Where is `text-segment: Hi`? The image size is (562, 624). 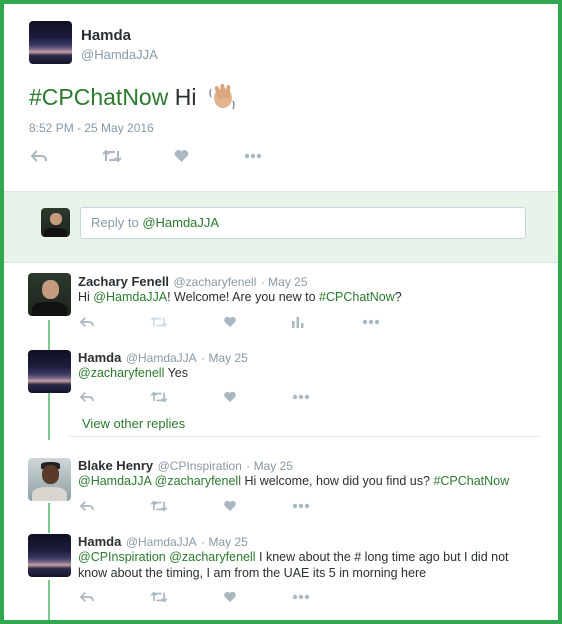
text-segment: Hi is located at coordinates (86, 297).